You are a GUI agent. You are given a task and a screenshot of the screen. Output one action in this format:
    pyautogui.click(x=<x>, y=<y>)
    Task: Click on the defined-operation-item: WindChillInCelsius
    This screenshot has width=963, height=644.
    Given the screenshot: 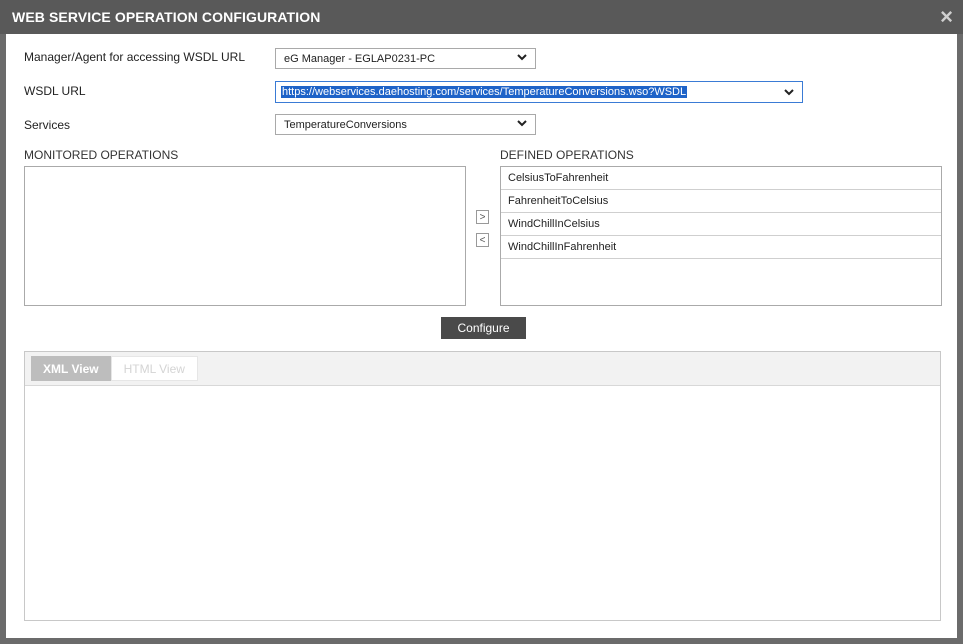 What is the action you would take?
    pyautogui.click(x=721, y=224)
    